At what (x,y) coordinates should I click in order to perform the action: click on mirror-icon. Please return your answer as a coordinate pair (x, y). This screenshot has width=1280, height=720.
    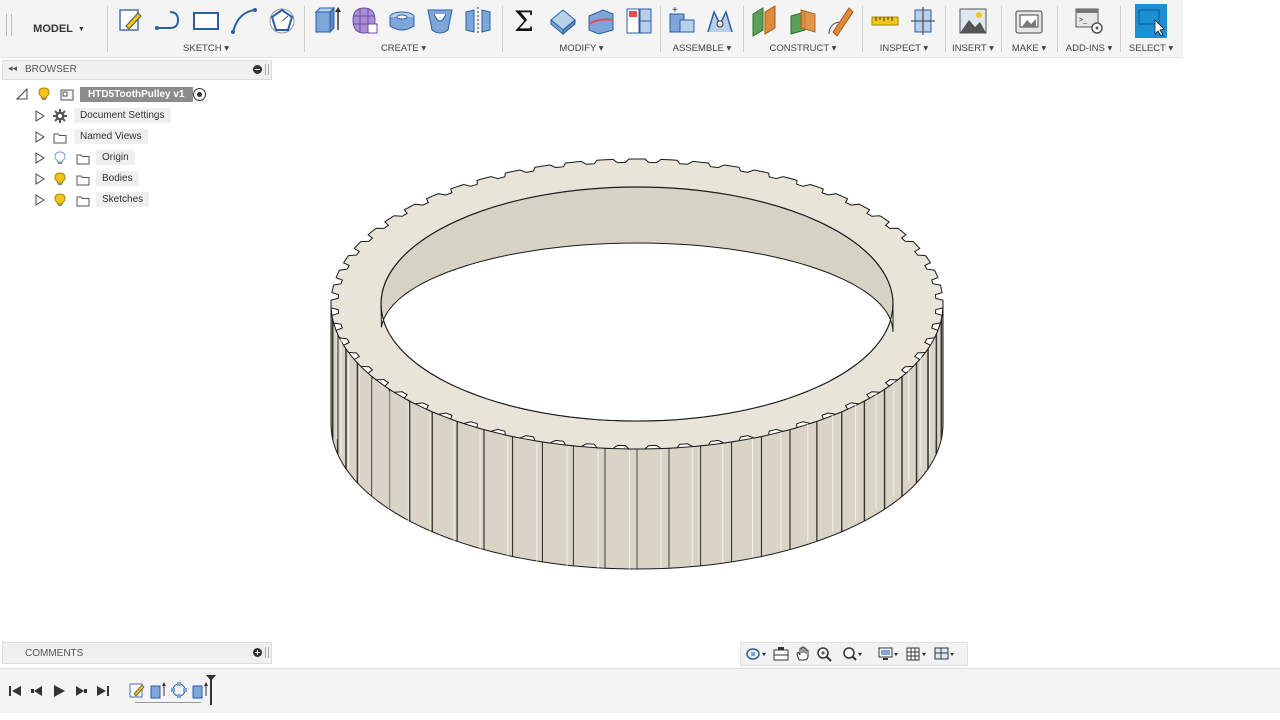
    Looking at the image, I should click on (478, 21).